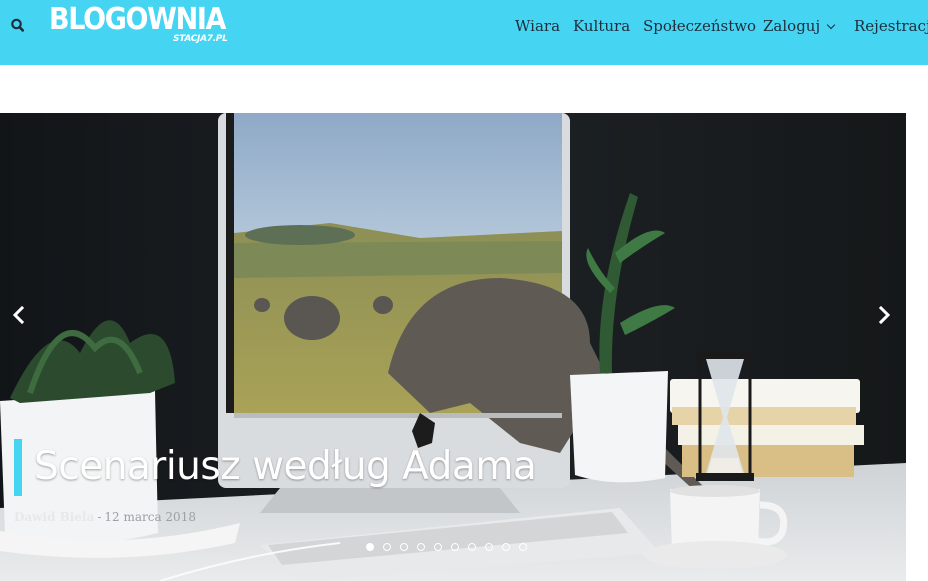  What do you see at coordinates (831, 25) in the screenshot?
I see `chevron-down-icon` at bounding box center [831, 25].